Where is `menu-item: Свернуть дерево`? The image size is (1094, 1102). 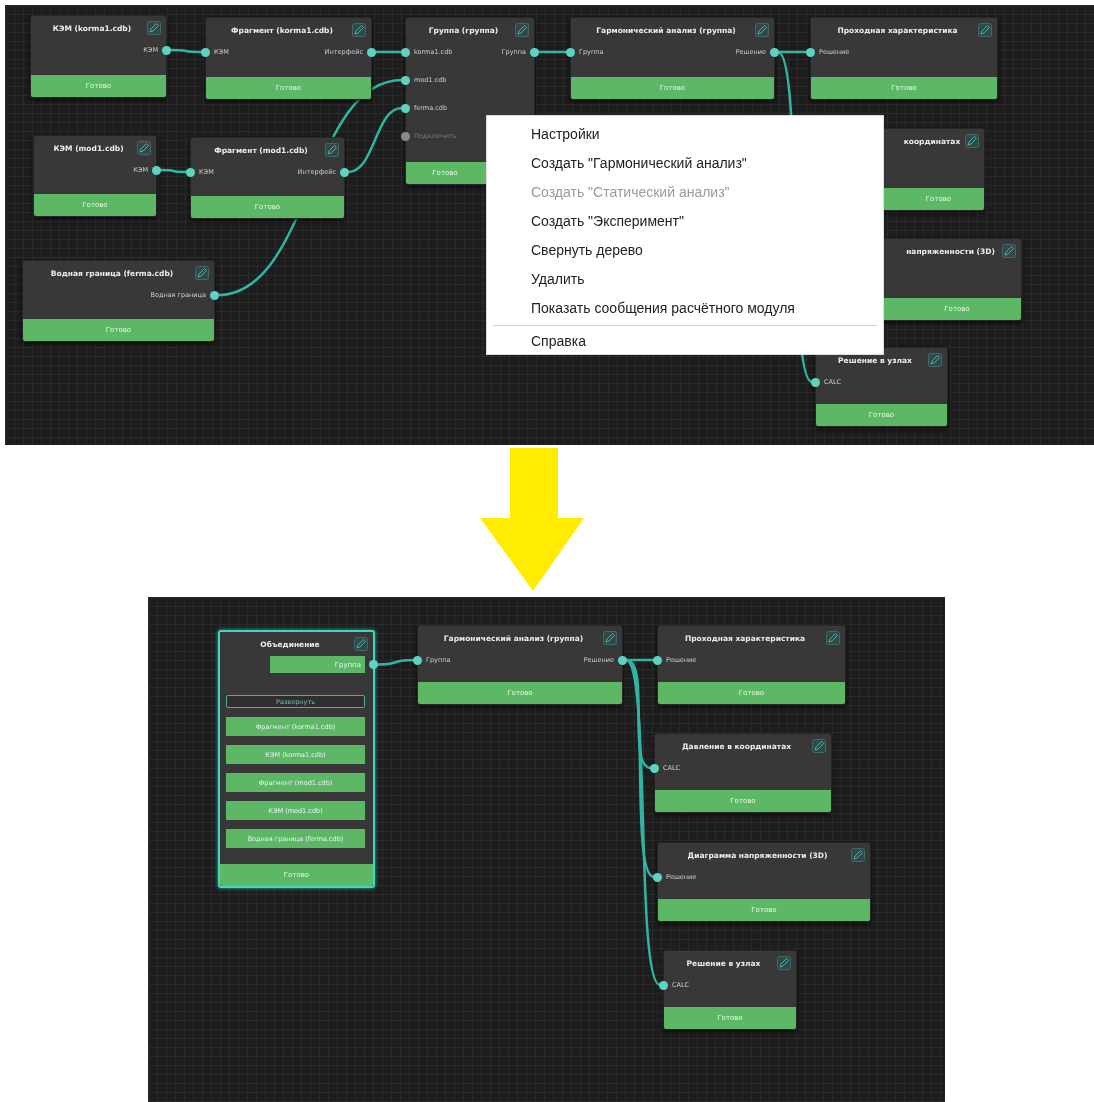
menu-item: Свернуть дерево is located at coordinates (685, 250).